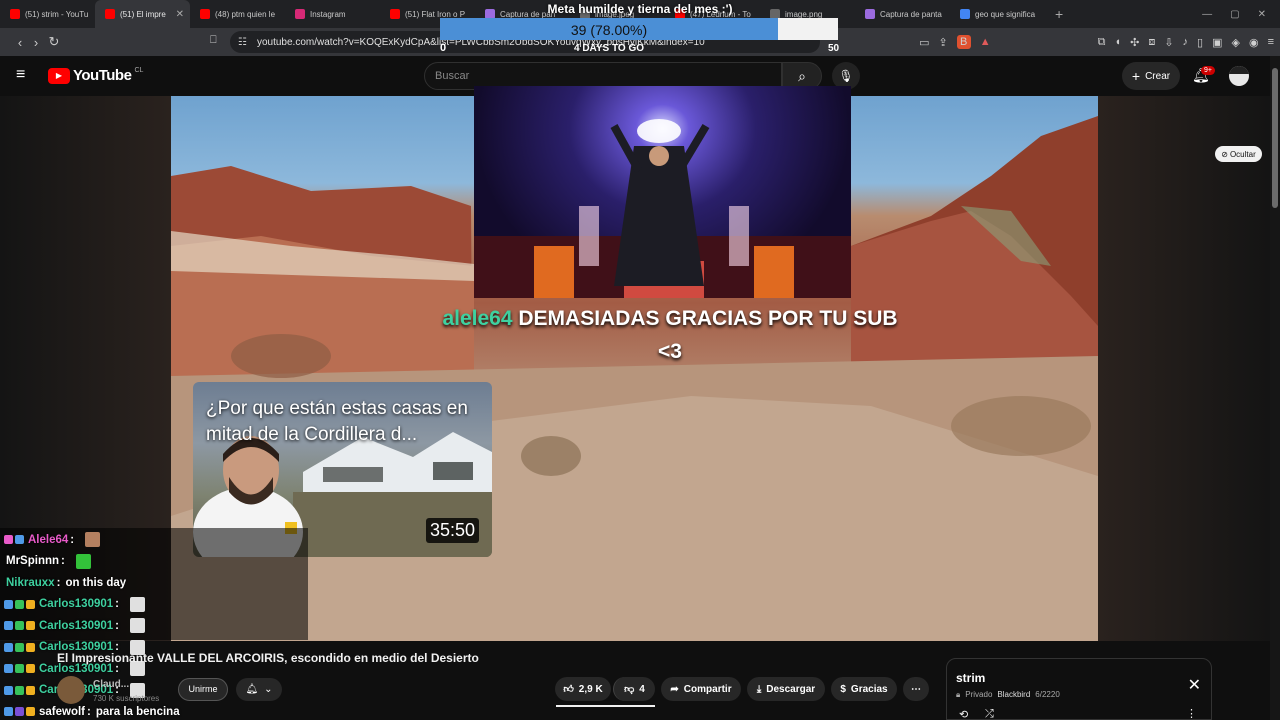 This screenshot has height=720, width=1280. I want to click on create-button: + Crear, so click(1151, 76).